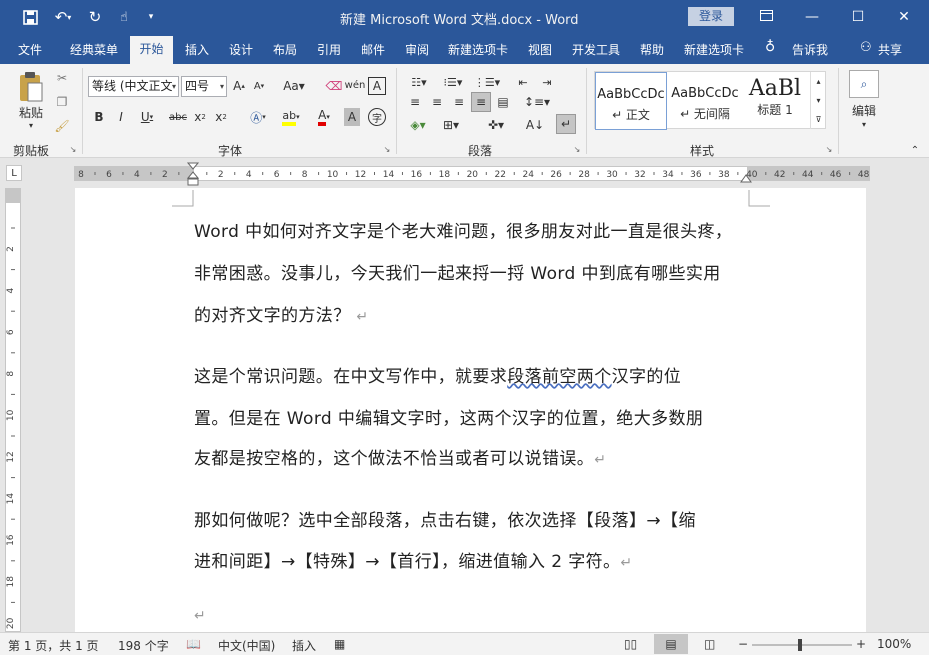  Describe the element at coordinates (770, 47) in the screenshot. I see `lightbulb-icon: ♁` at that location.